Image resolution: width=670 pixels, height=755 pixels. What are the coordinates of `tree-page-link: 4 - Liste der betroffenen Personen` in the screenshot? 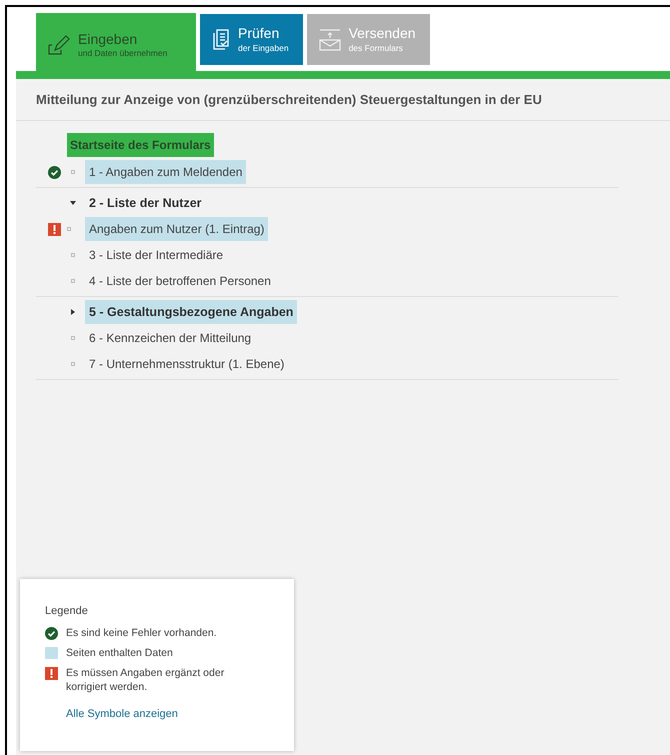 It's located at (180, 281).